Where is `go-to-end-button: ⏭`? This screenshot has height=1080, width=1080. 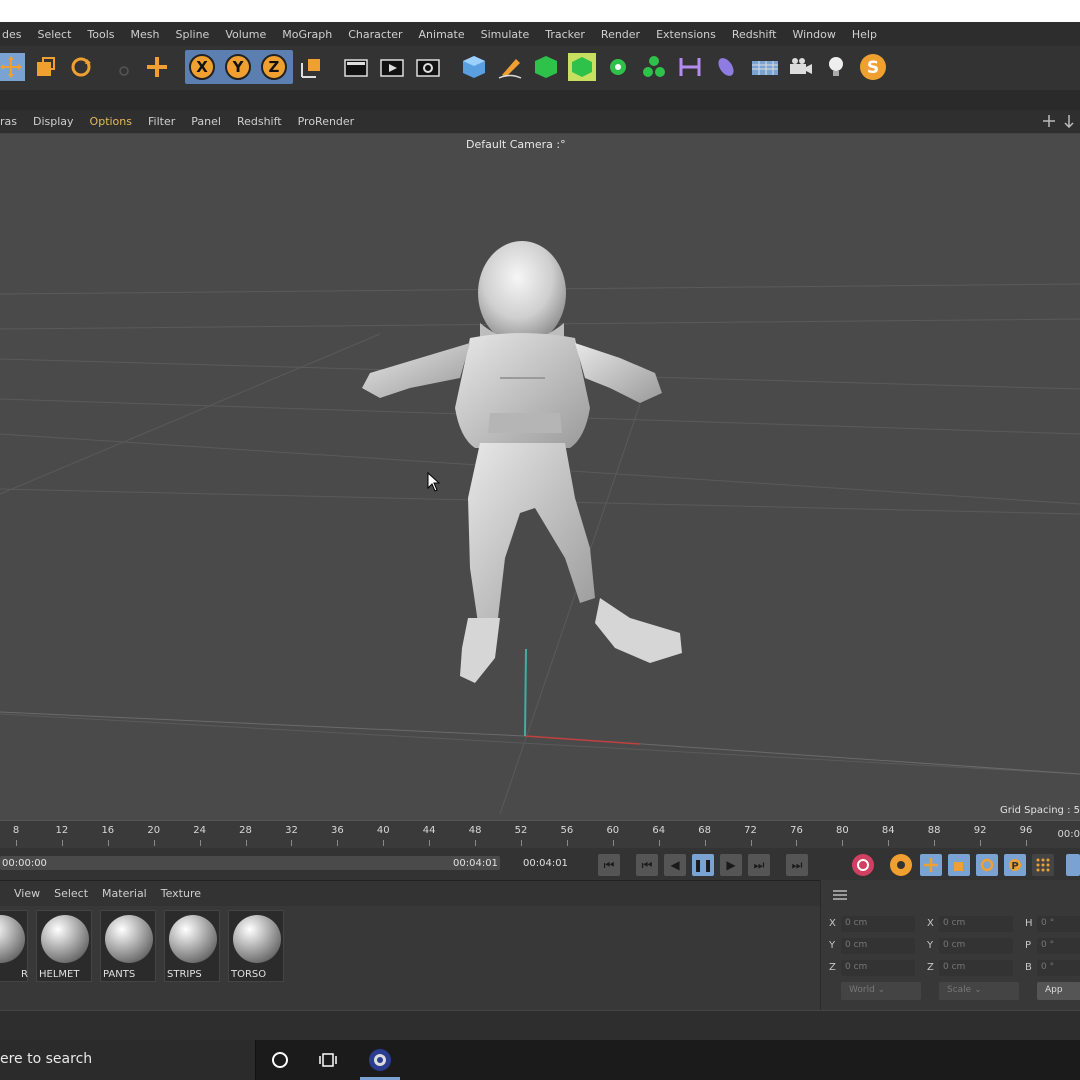 go-to-end-button: ⏭ is located at coordinates (797, 865).